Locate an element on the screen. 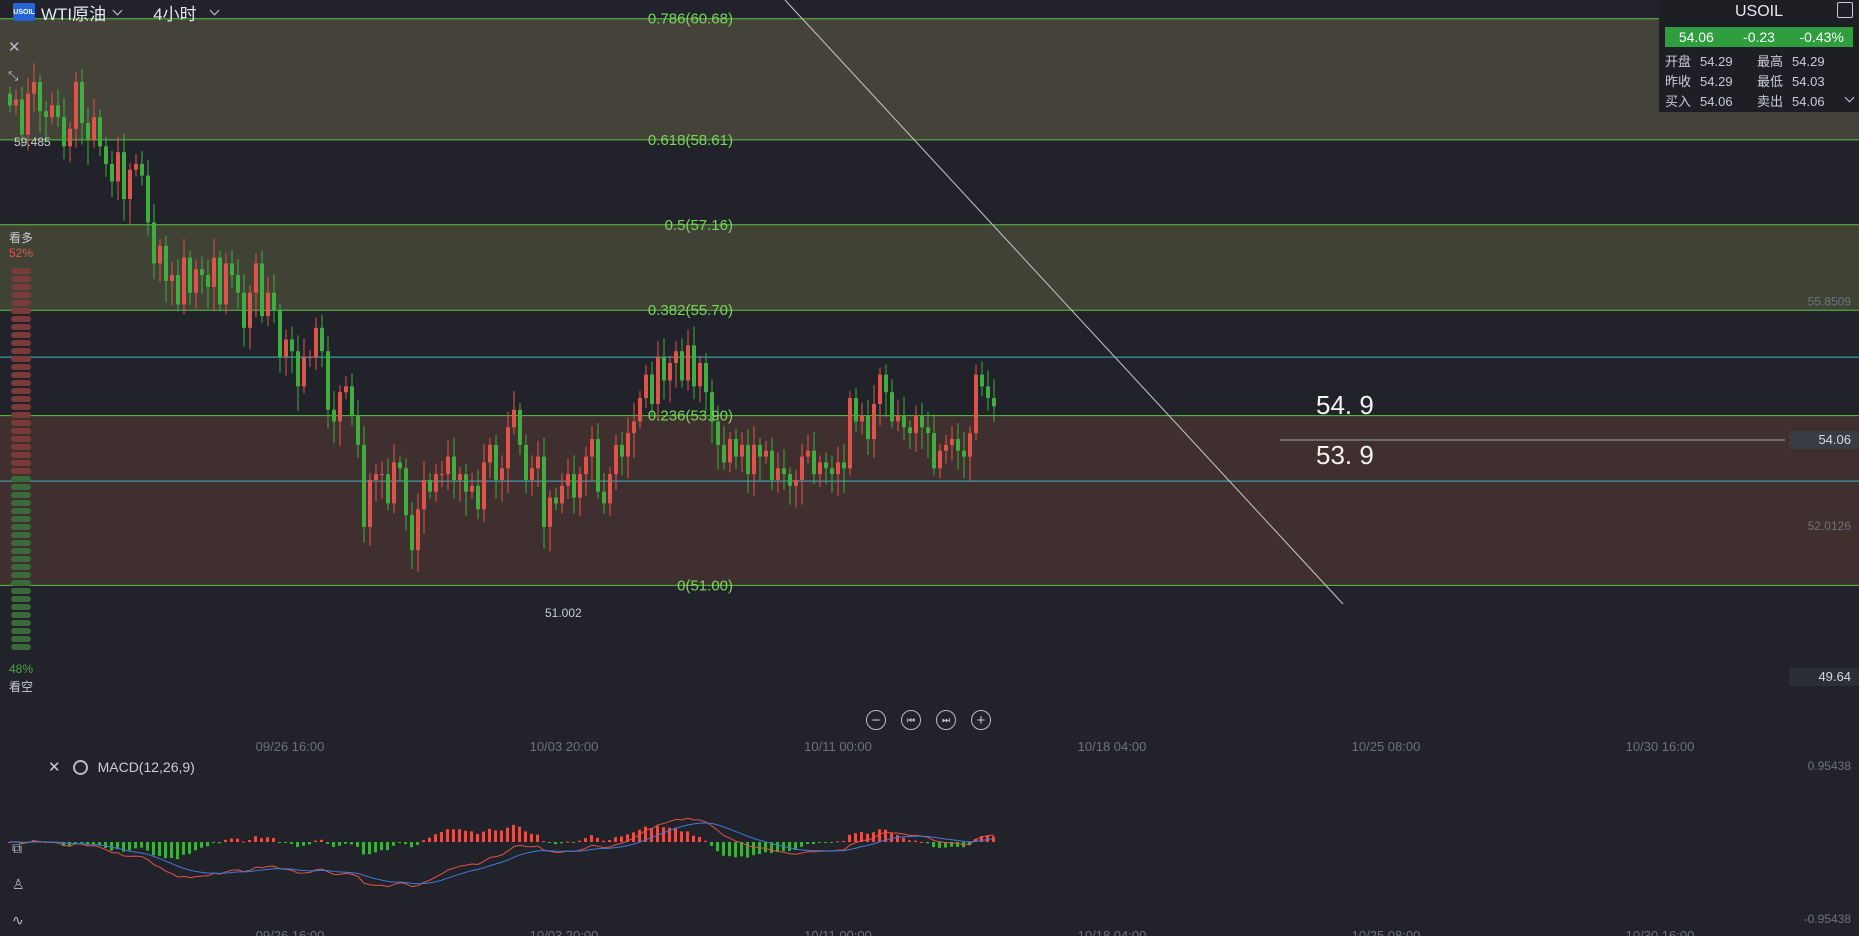 This screenshot has height=936, width=1859. timeframe-selector: 4小时 is located at coordinates (186, 12).